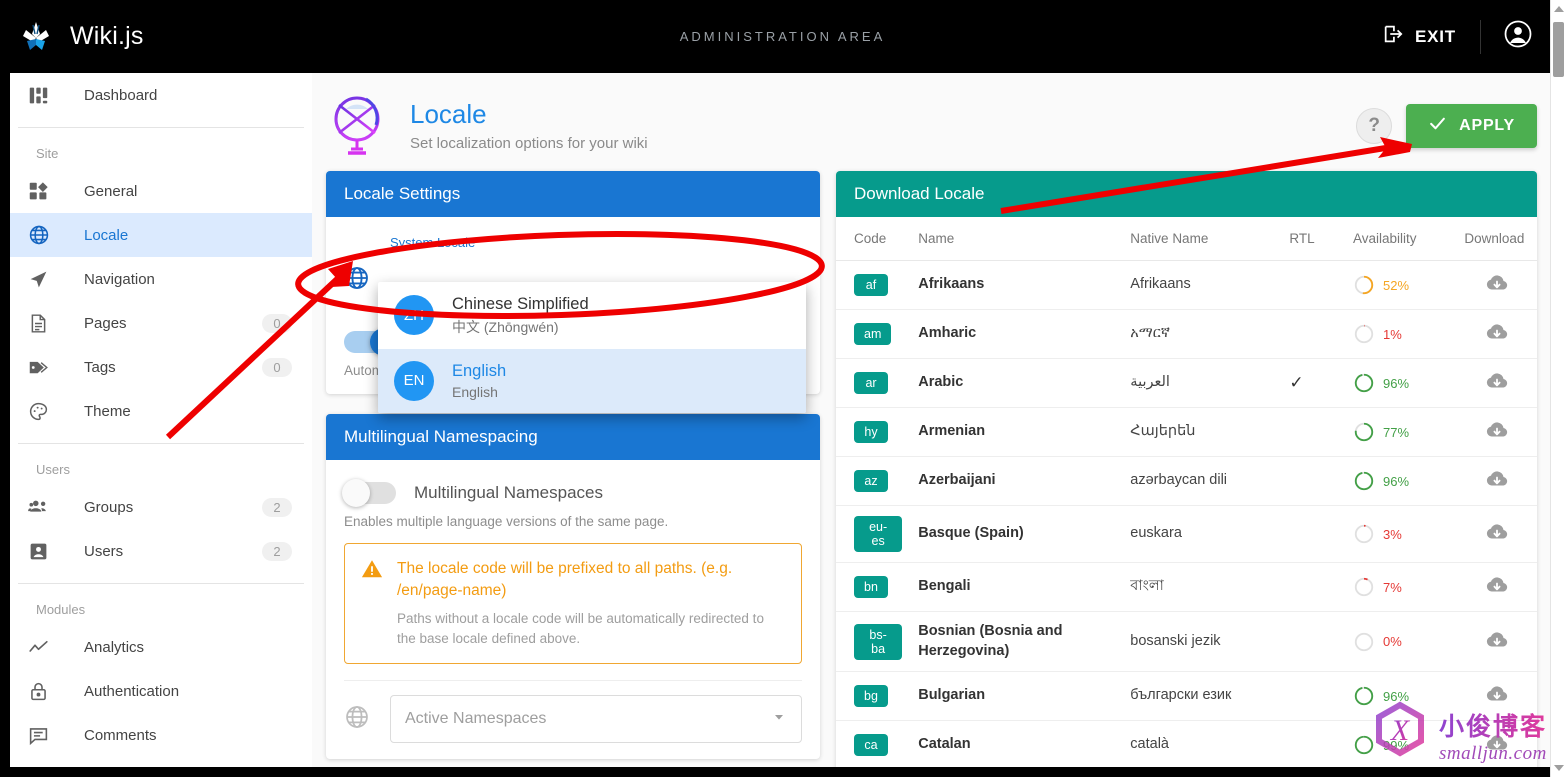 The image size is (1565, 777). I want to click on sidebar-item-navigation: Navigation, so click(161, 279).